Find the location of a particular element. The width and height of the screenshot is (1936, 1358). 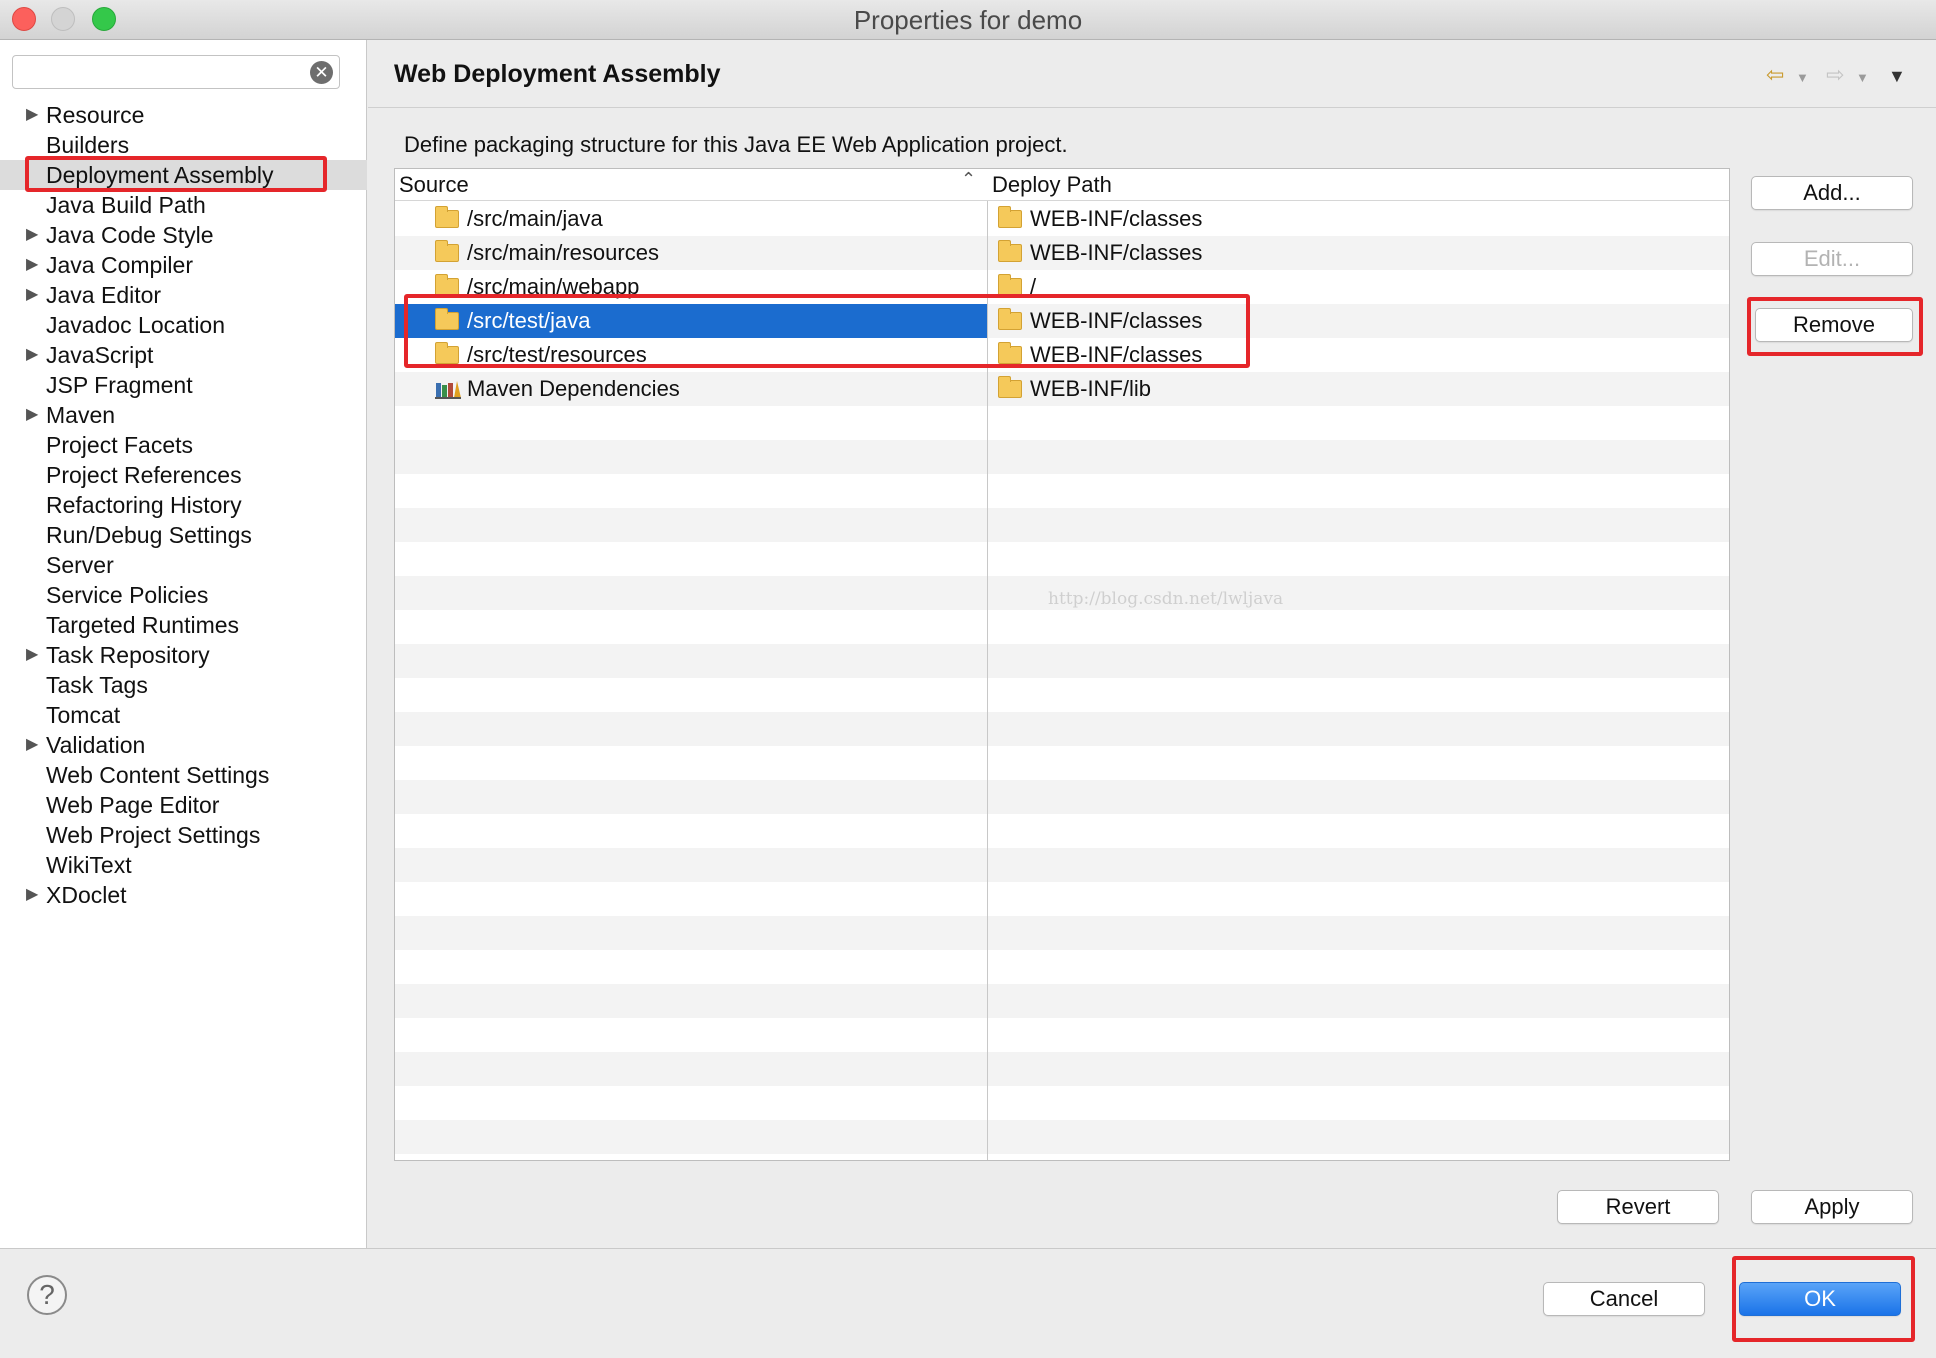

revert-button: Revert is located at coordinates (1638, 1207).